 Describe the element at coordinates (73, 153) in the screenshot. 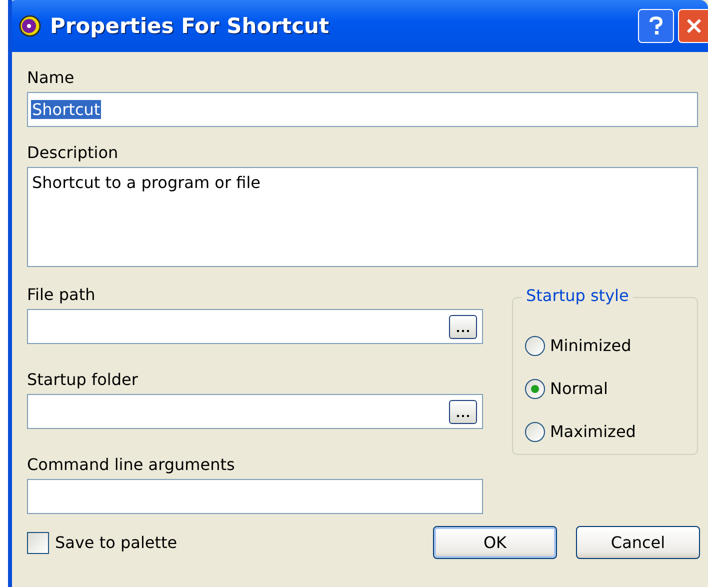

I see `field-label: Description` at that location.